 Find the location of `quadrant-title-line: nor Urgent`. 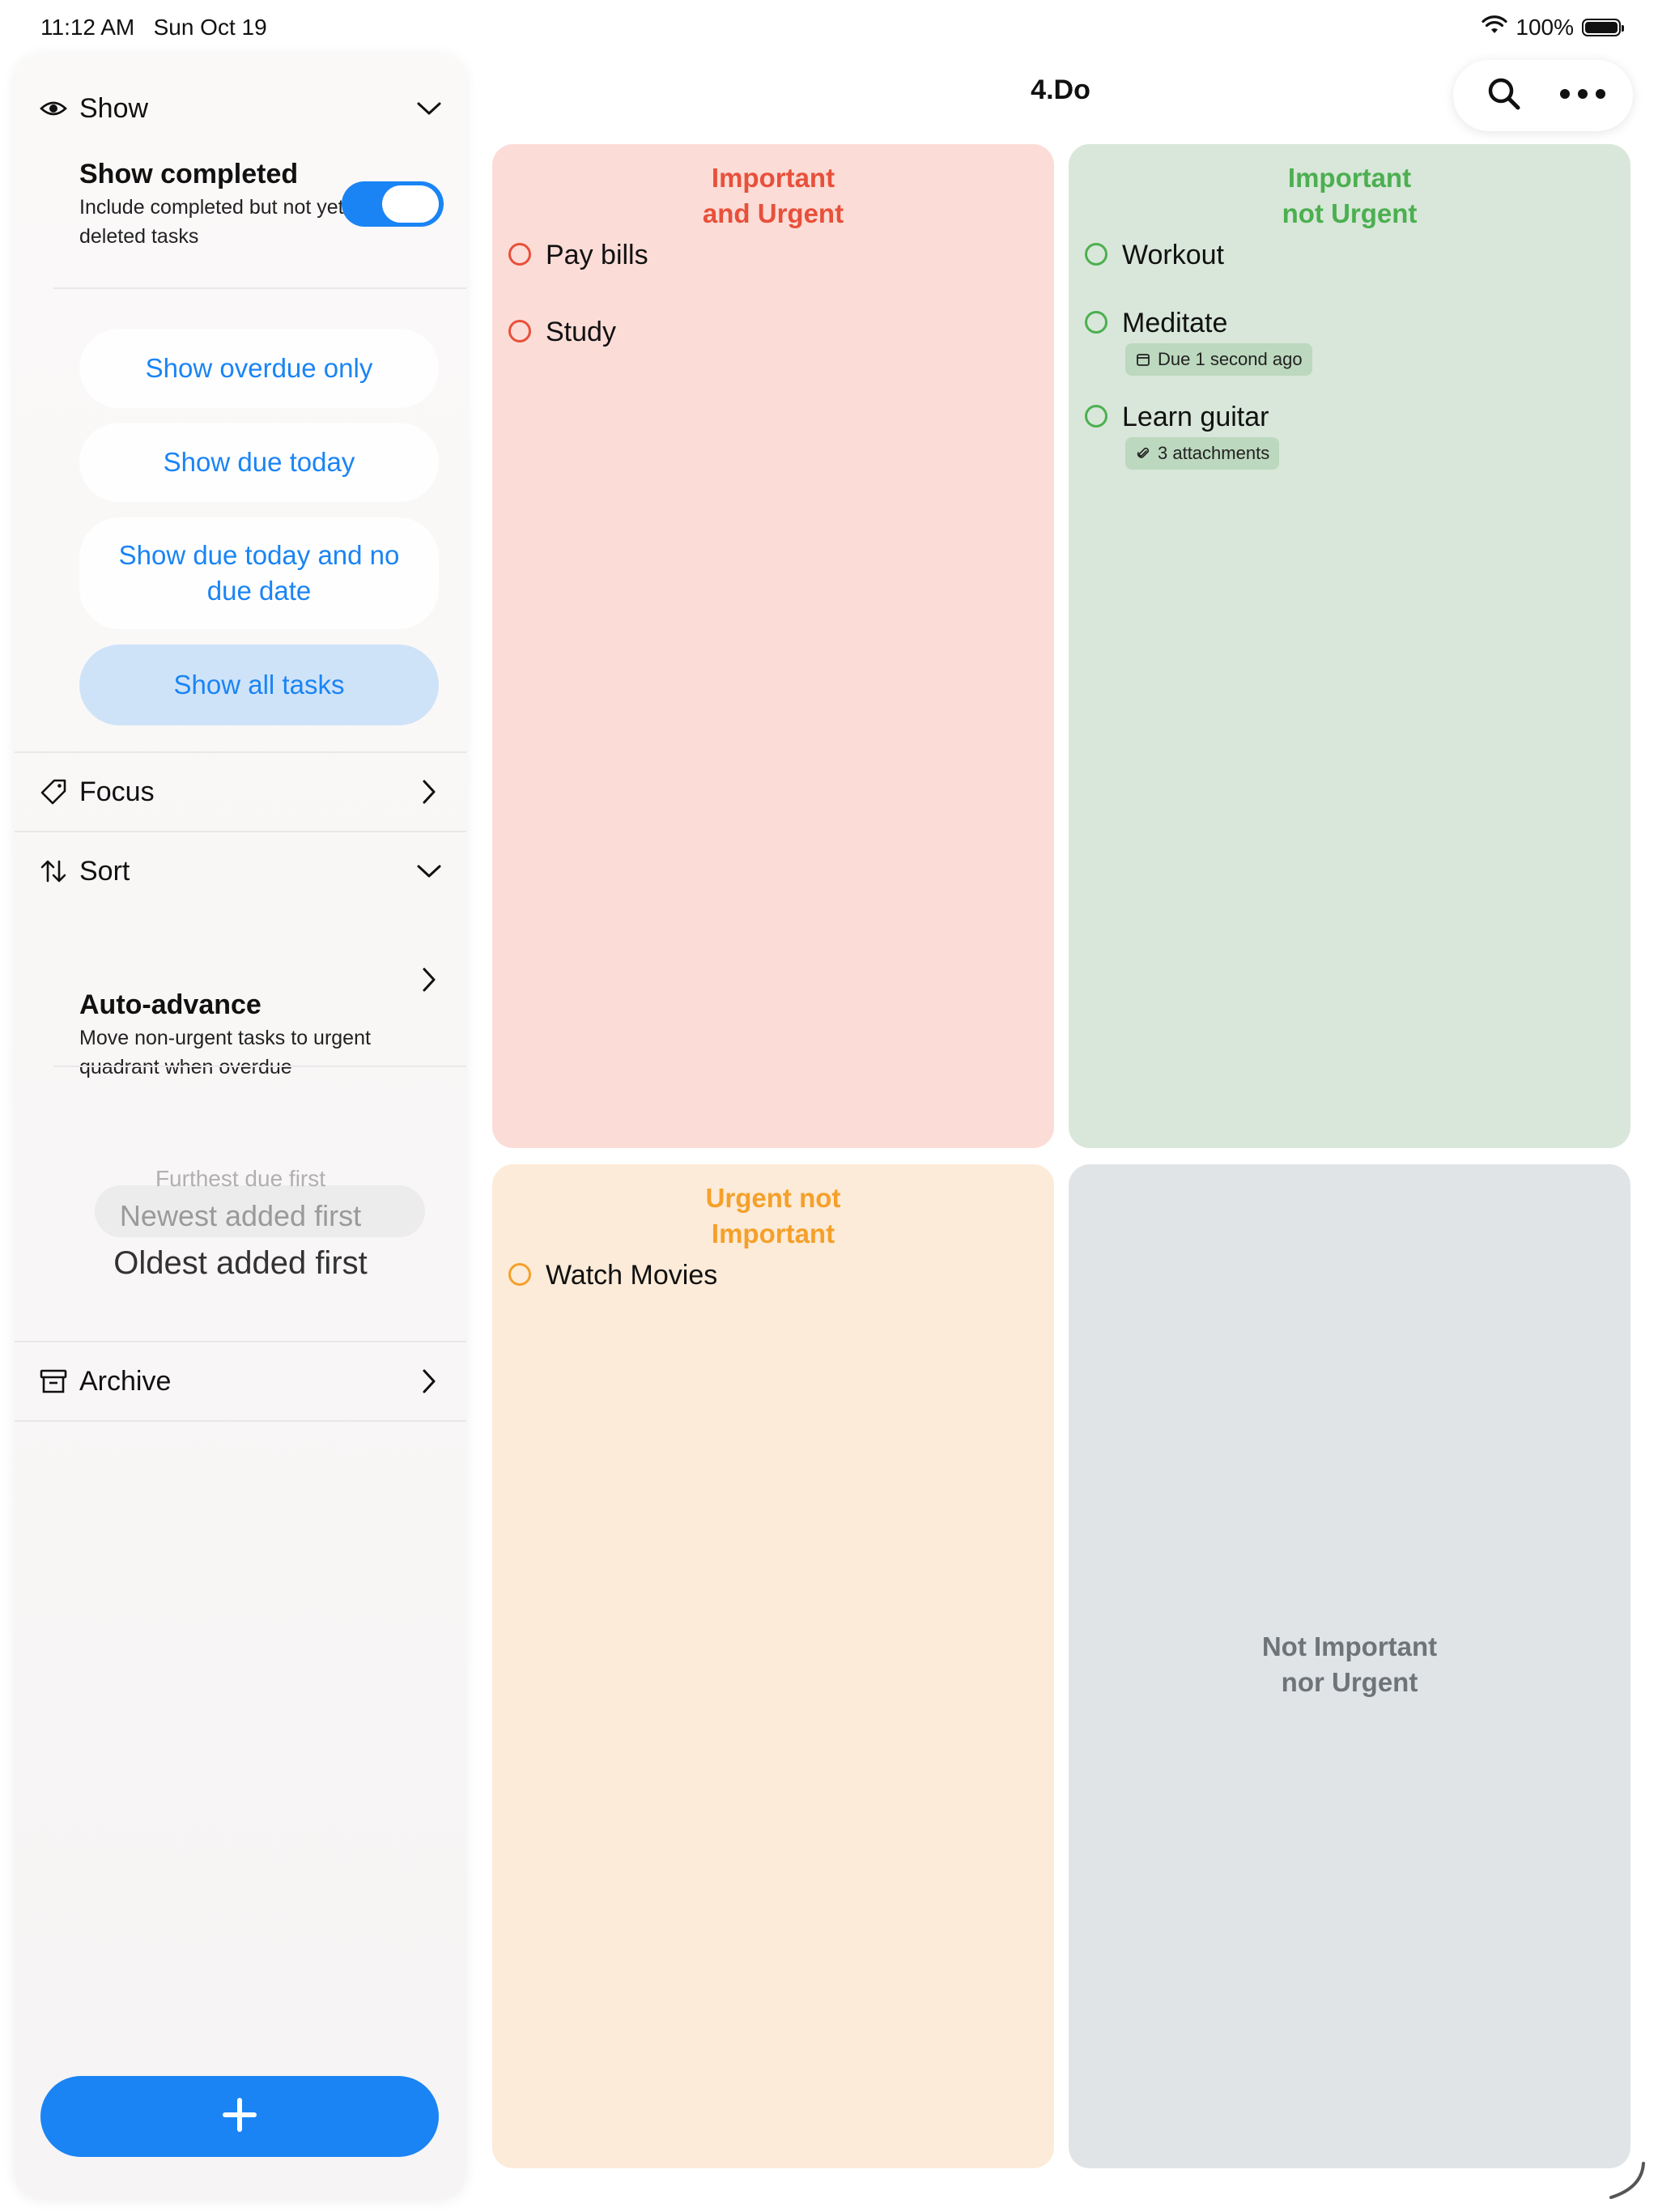

quadrant-title-line: nor Urgent is located at coordinates (1349, 1682).